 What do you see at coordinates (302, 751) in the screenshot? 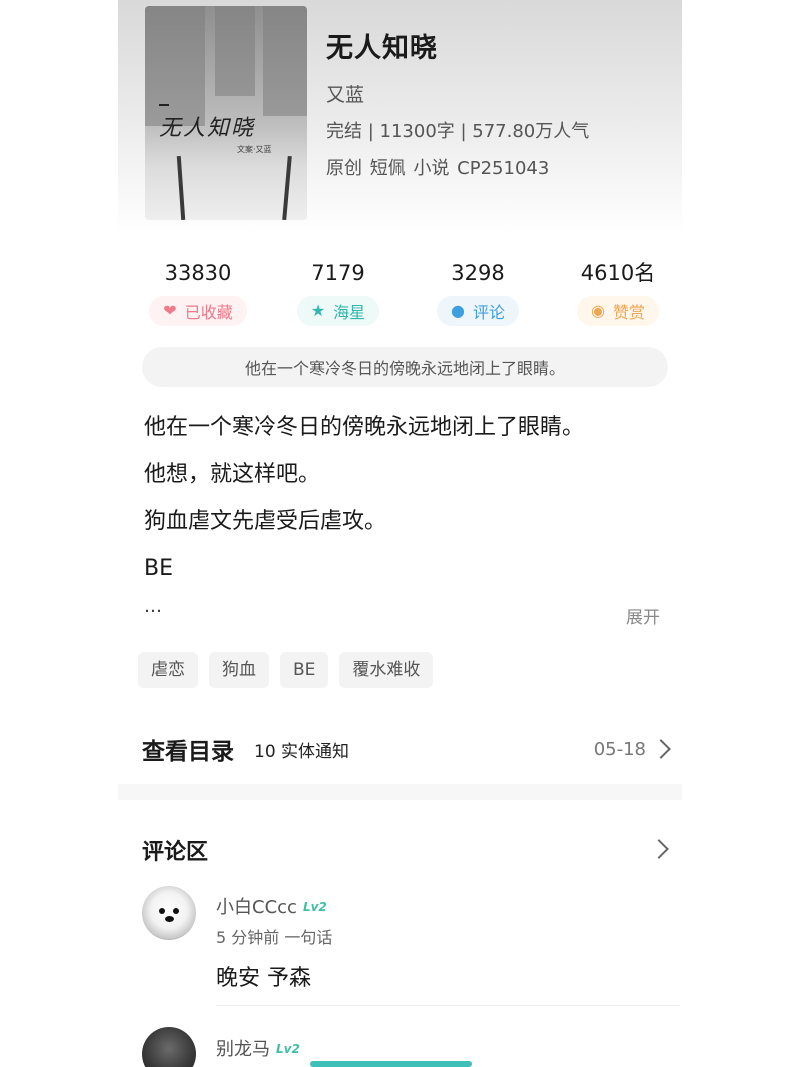
I see `catalog-subtitle: 10 实体通知` at bounding box center [302, 751].